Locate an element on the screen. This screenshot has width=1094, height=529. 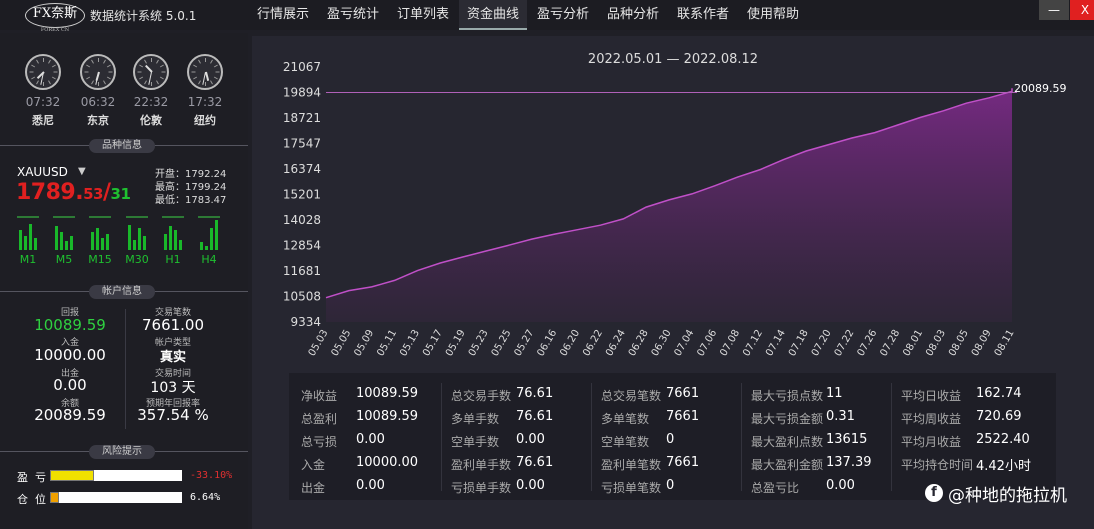
x-tick-label: 06.16 is located at coordinates (547, 343).